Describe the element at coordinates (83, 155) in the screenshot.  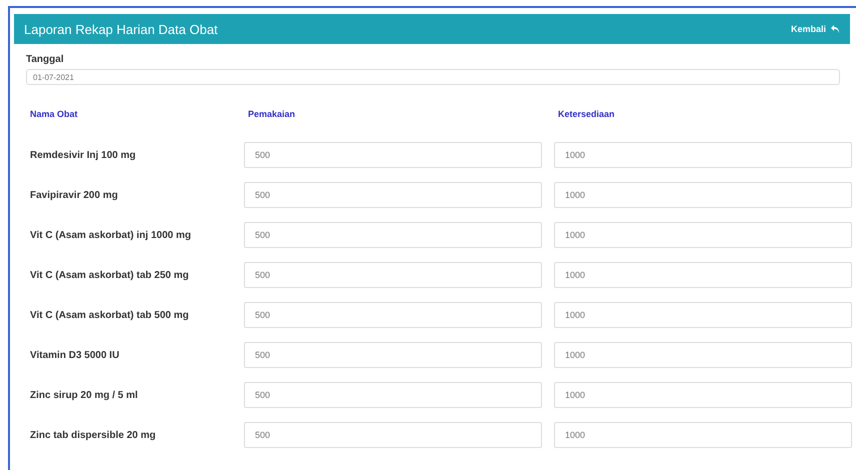
I see `medicine-name: Remdesivir Inj 100 mg` at that location.